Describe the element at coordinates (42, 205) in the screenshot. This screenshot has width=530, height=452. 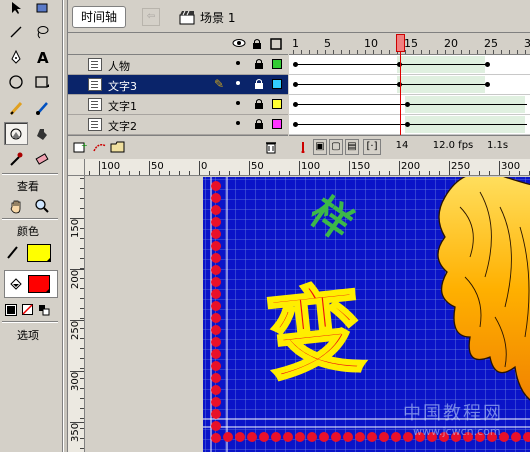
I see `zoom-tool-icon` at that location.